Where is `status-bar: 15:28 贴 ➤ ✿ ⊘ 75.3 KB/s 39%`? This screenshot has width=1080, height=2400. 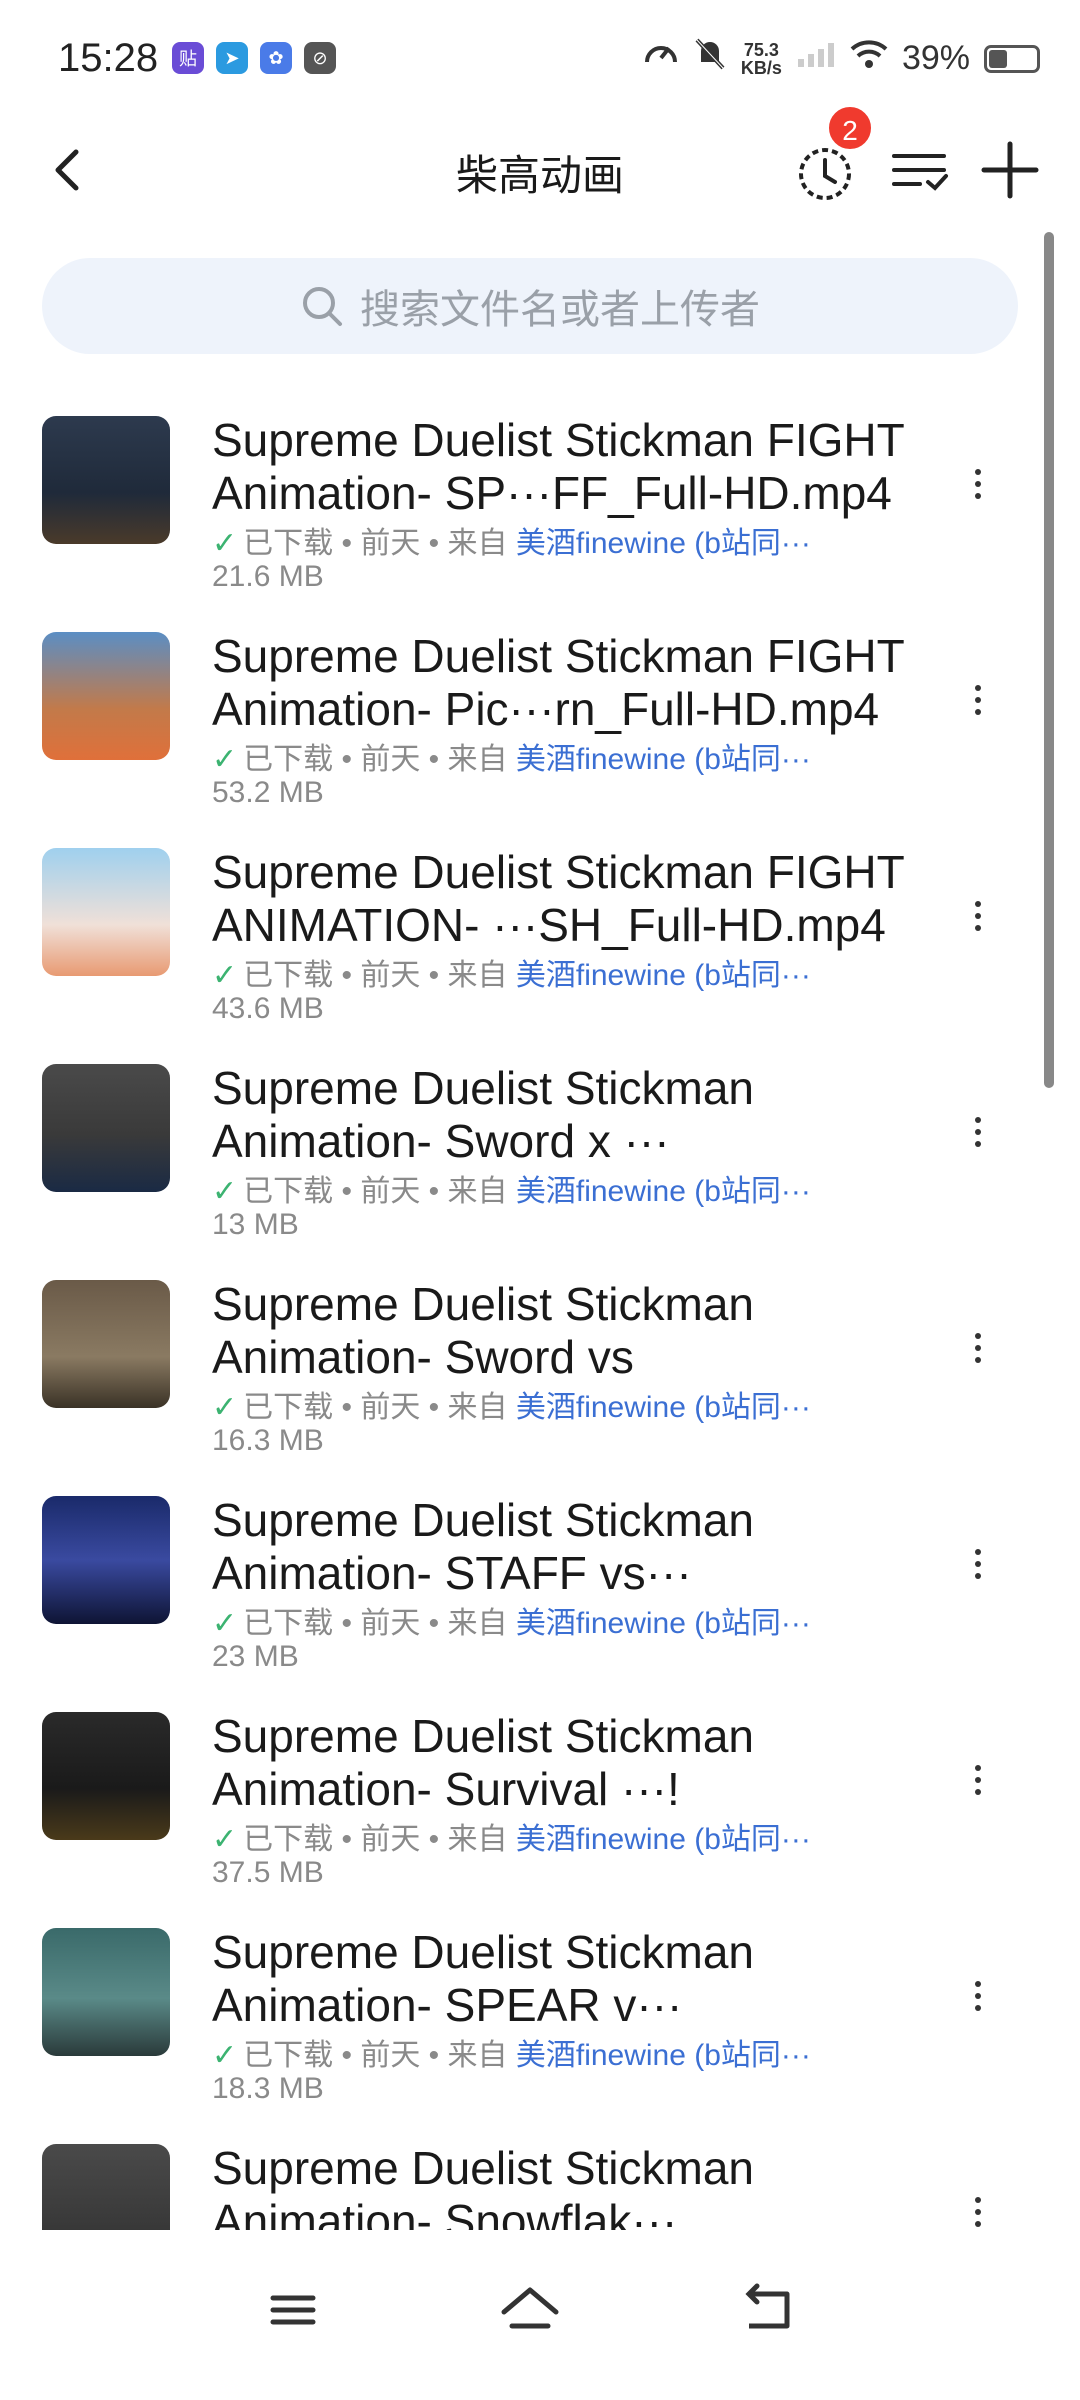
status-bar: 15:28 贴 ➤ ✿ ⊘ 75.3 KB/s 39% is located at coordinates (540, 60).